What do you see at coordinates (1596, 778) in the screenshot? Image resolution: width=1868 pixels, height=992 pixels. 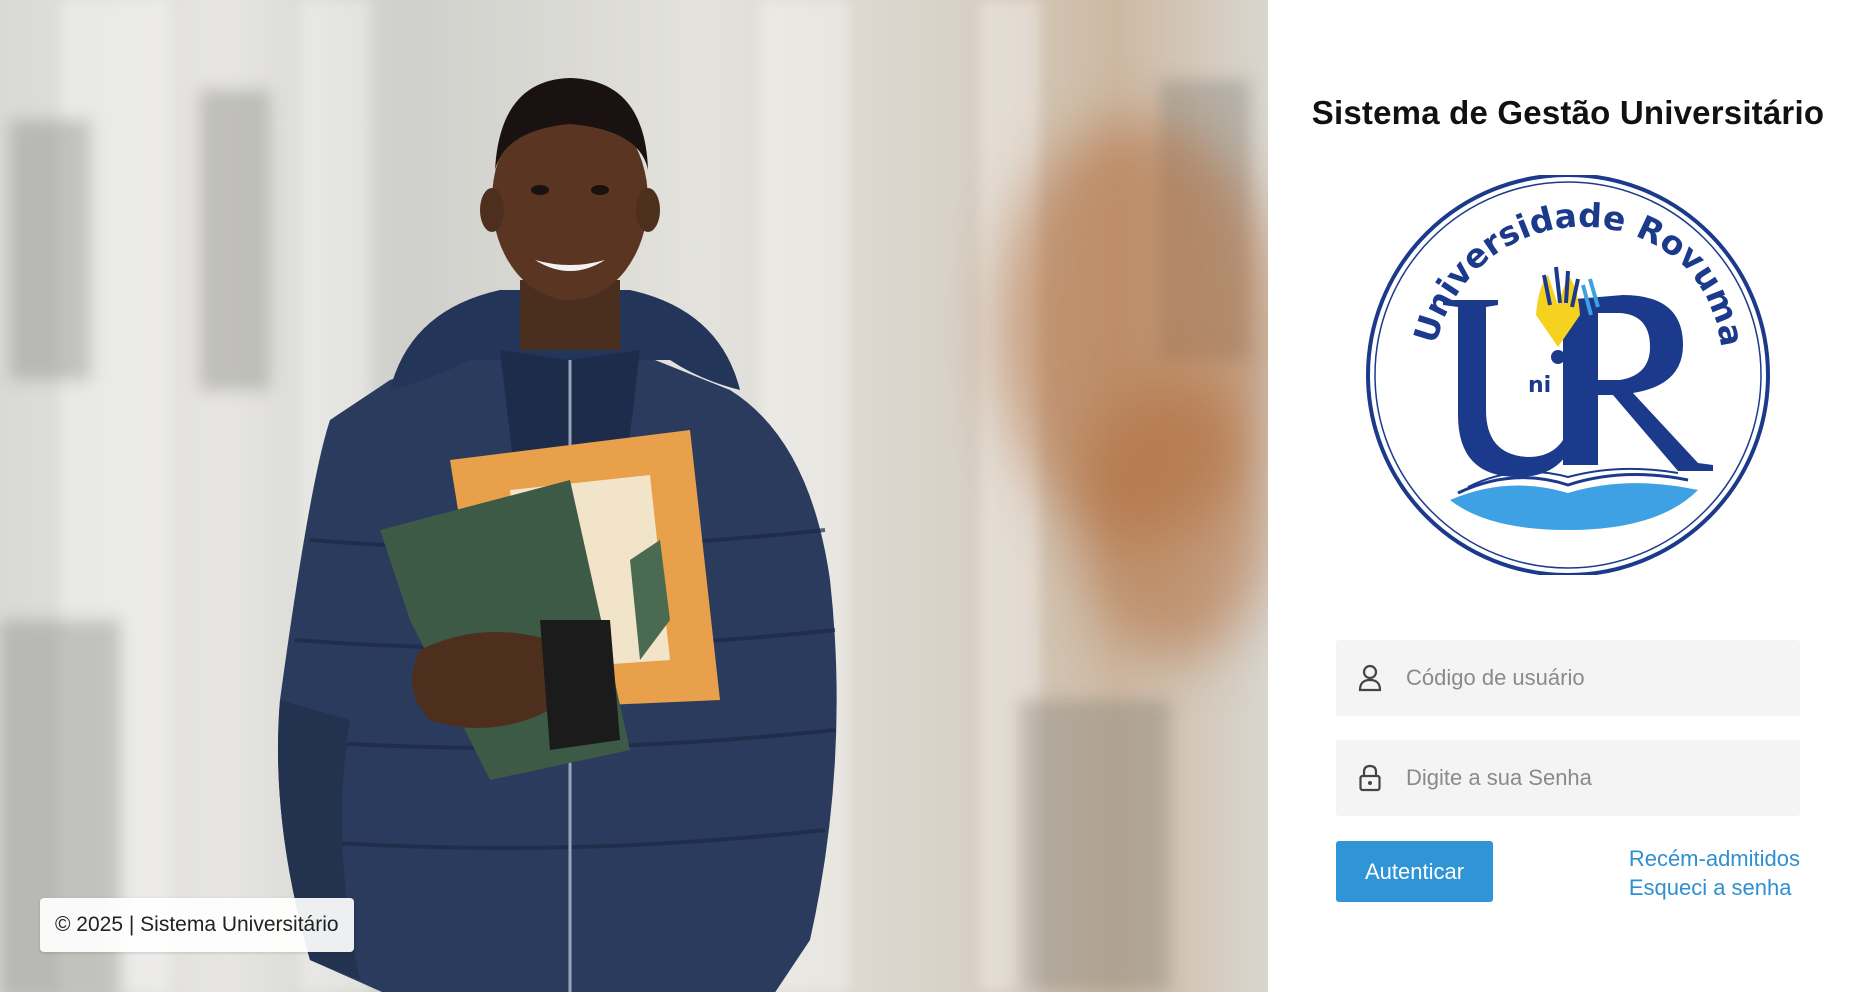 I see `password-input` at bounding box center [1596, 778].